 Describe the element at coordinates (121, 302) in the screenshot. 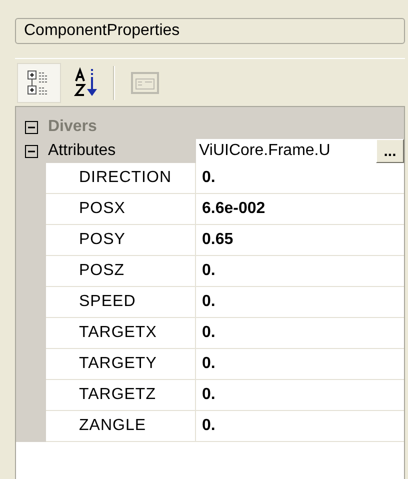

I see `property-name: SPEED` at that location.